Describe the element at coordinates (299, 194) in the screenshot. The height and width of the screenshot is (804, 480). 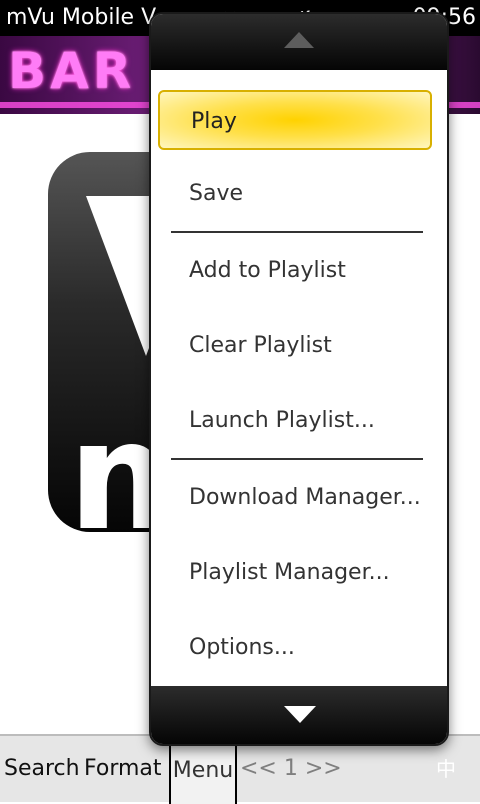
I see `menu-item-save: Save` at that location.